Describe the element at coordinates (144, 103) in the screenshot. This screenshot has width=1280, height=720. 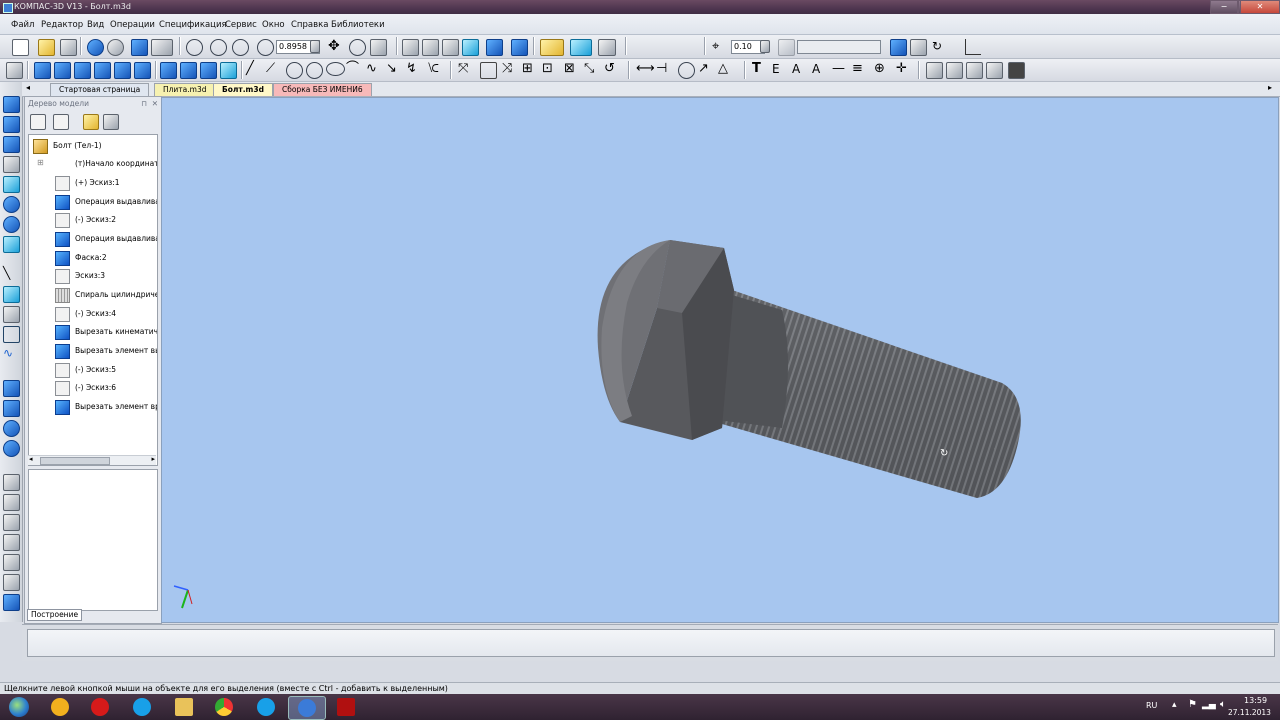
I see `pin-icon: ⊓` at that location.